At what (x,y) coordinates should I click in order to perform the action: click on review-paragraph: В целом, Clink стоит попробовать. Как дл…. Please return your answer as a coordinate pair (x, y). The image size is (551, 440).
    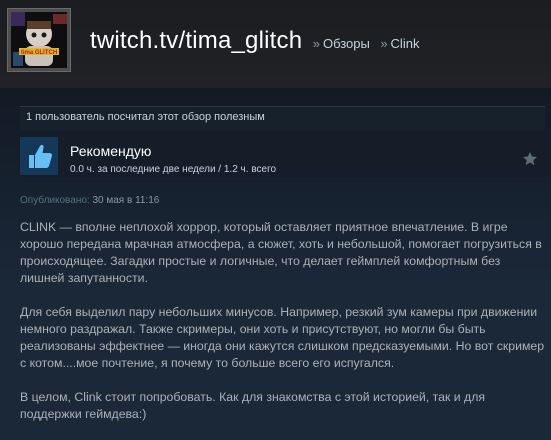
    Looking at the image, I should click on (253, 405).